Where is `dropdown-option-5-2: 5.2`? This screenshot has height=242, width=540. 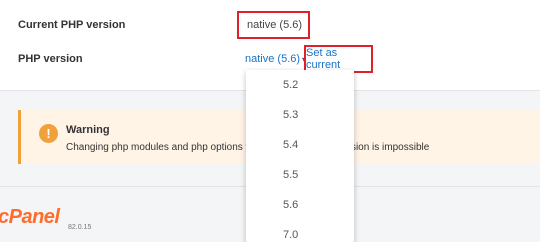
dropdown-option-5-2: 5.2 is located at coordinates (300, 85).